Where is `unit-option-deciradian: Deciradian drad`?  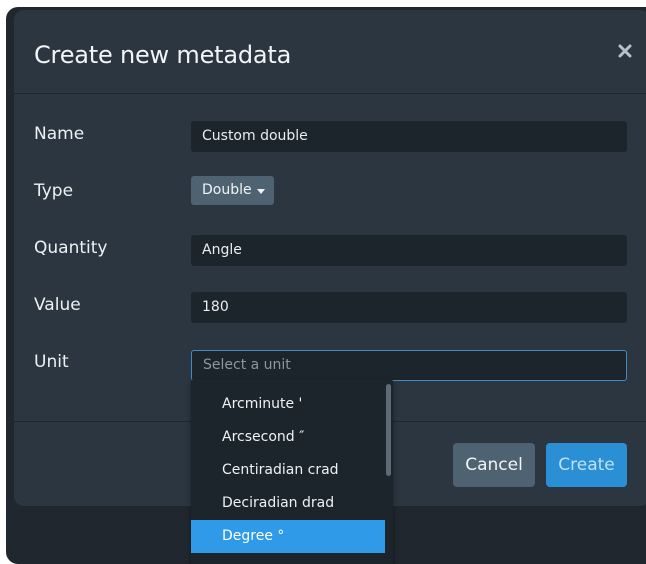
unit-option-deciradian: Deciradian drad is located at coordinates (288, 503).